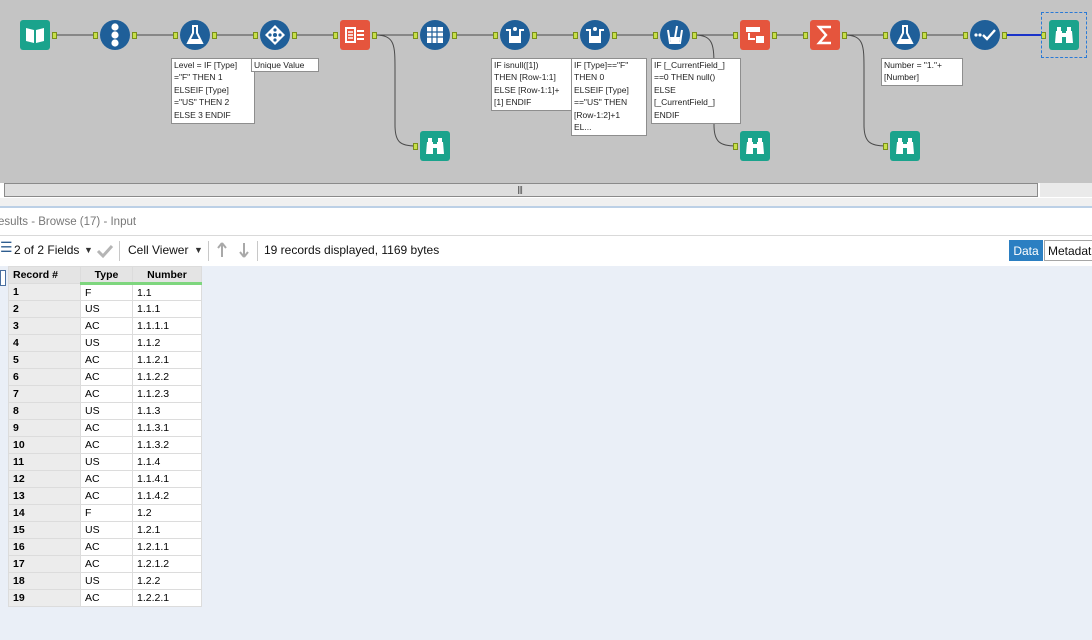 The image size is (1092, 640). Describe the element at coordinates (44, 462) in the screenshot. I see `record-number-cell: 11` at that location.